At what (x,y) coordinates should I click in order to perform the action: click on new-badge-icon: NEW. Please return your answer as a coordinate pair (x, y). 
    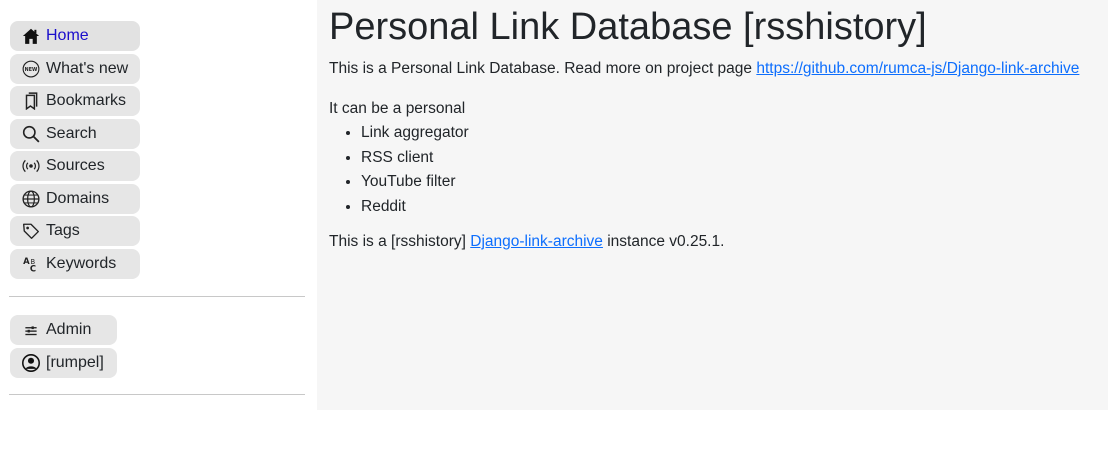
    Looking at the image, I should click on (31, 69).